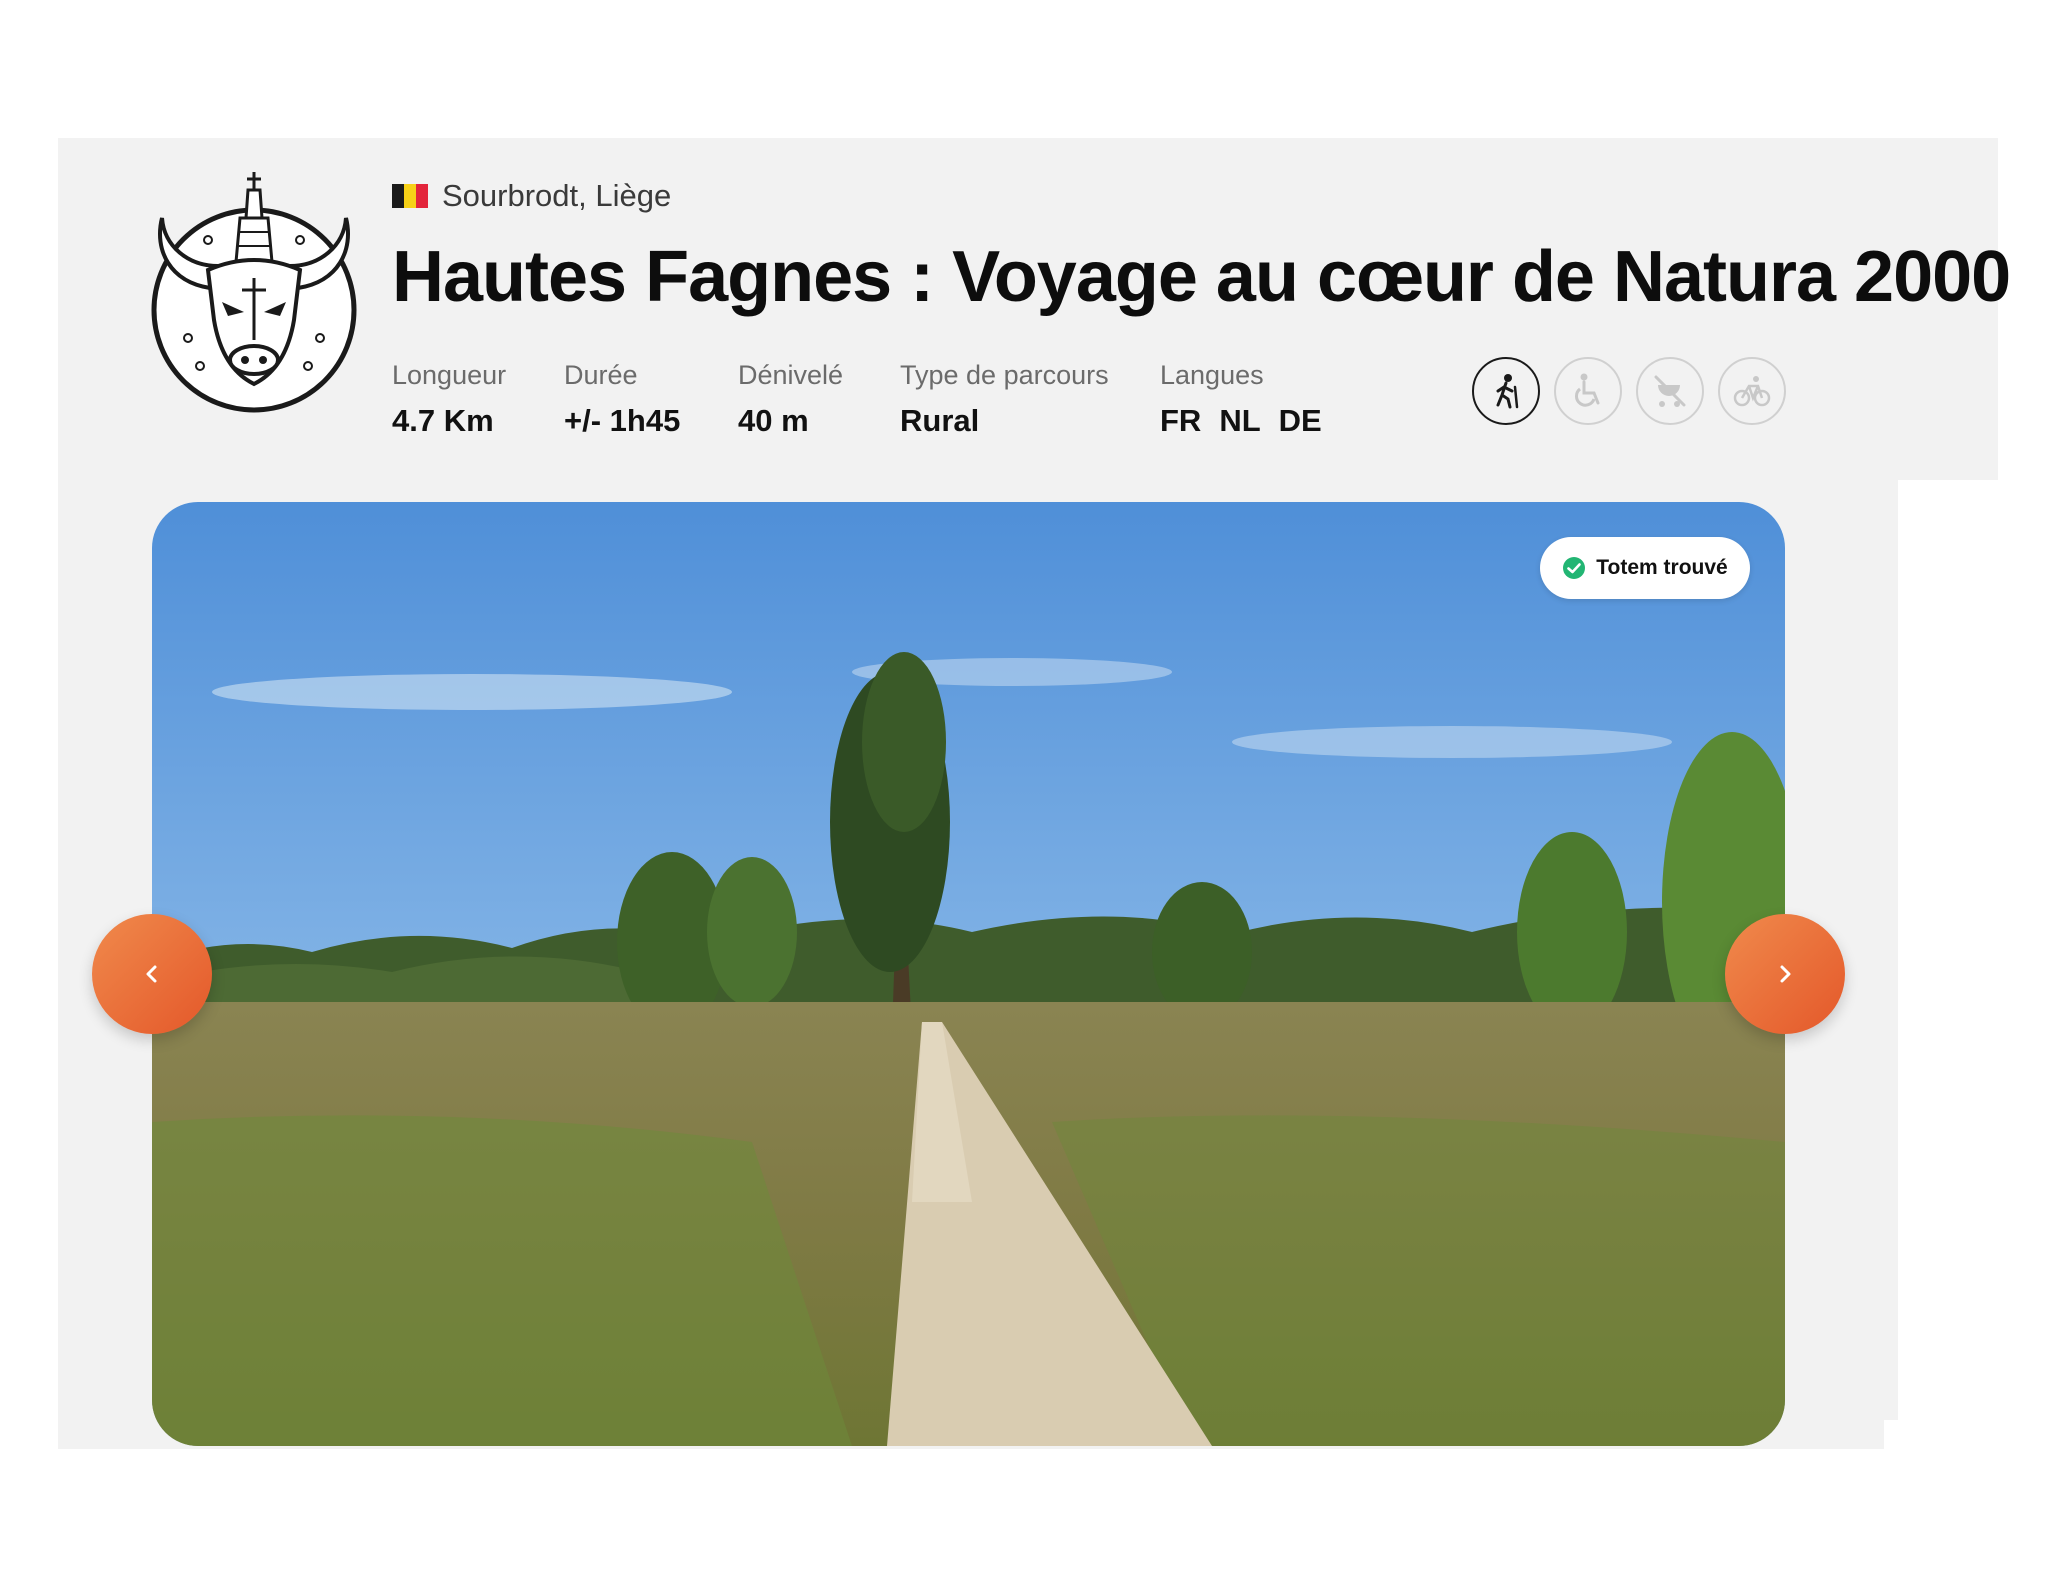  I want to click on language-list: FR NL DE, so click(1250, 421).